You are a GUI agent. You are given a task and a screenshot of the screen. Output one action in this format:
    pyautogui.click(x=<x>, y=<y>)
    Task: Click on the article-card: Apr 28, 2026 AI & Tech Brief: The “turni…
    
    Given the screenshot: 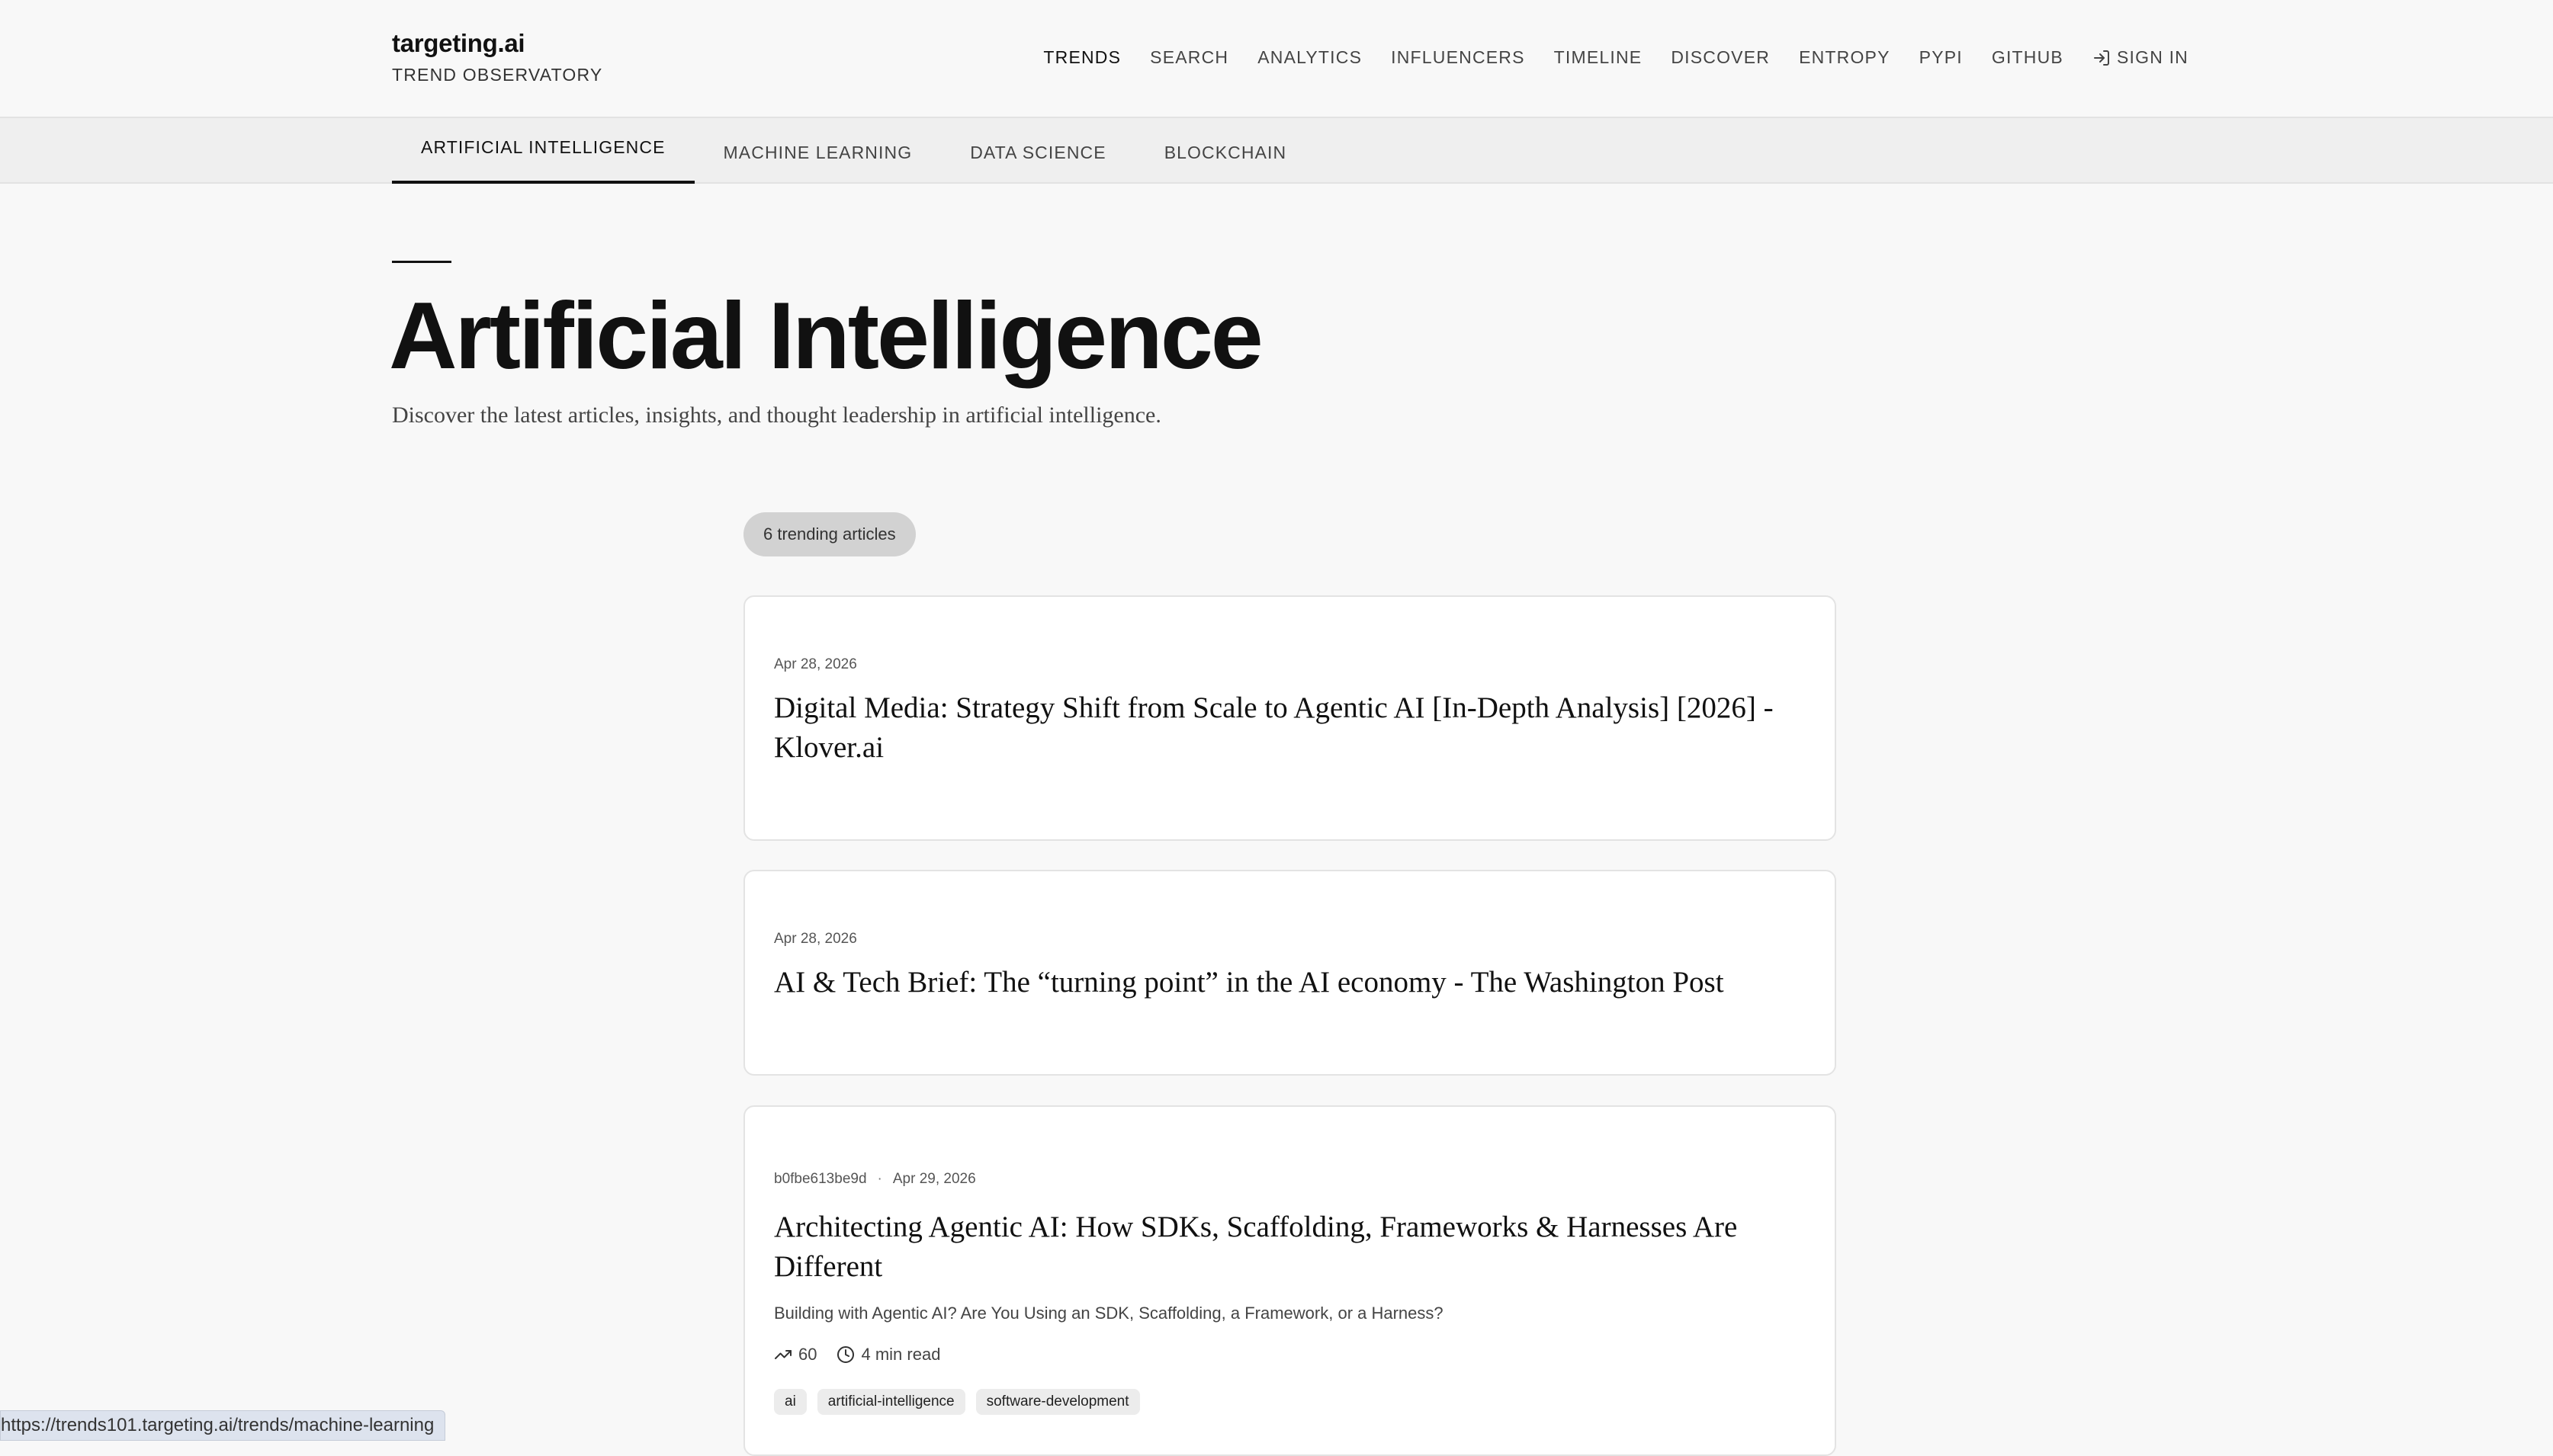 What is the action you would take?
    pyautogui.click(x=1289, y=973)
    